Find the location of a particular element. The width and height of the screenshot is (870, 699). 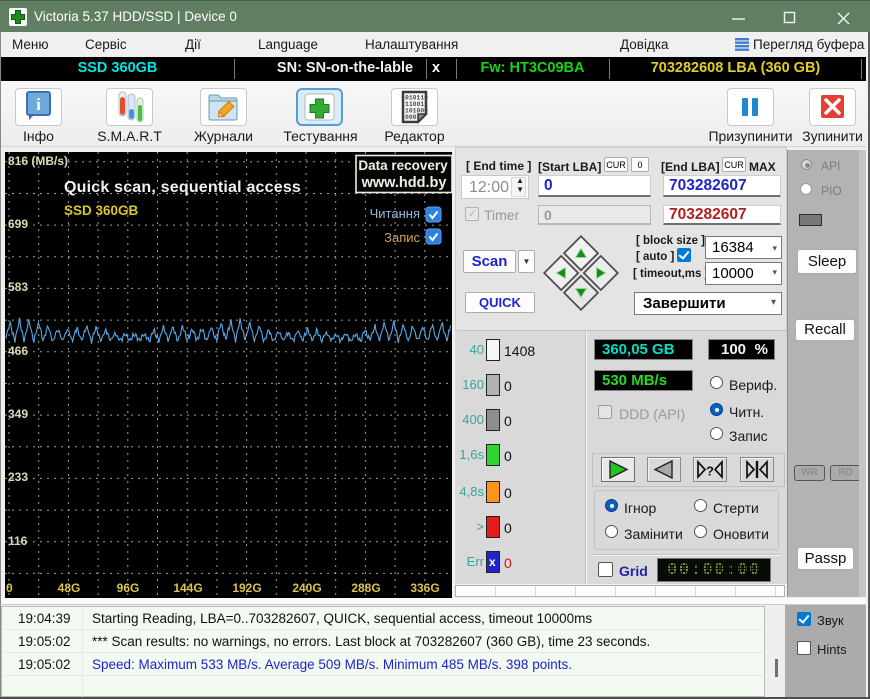

svg-text: SSD 360GB is located at coordinates (101, 210).